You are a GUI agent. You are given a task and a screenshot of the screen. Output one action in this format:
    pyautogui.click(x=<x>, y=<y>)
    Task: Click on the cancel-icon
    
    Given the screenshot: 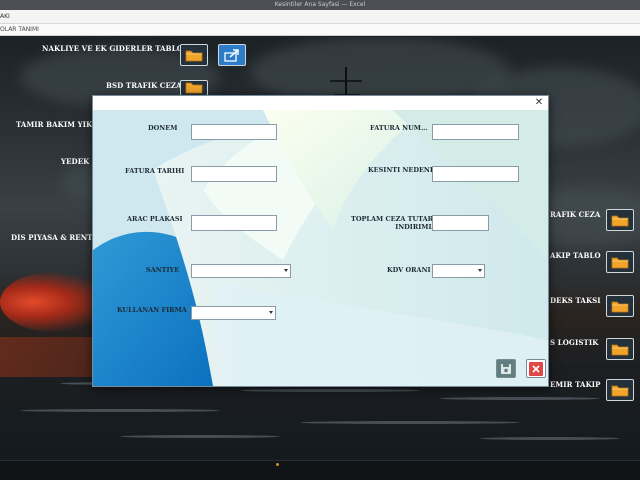 What is the action you would take?
    pyautogui.click(x=536, y=368)
    